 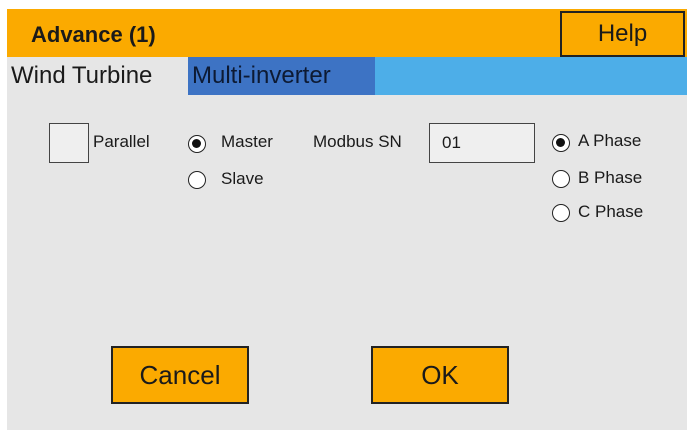 What do you see at coordinates (611, 211) in the screenshot?
I see `c-phase-label: C Phase` at bounding box center [611, 211].